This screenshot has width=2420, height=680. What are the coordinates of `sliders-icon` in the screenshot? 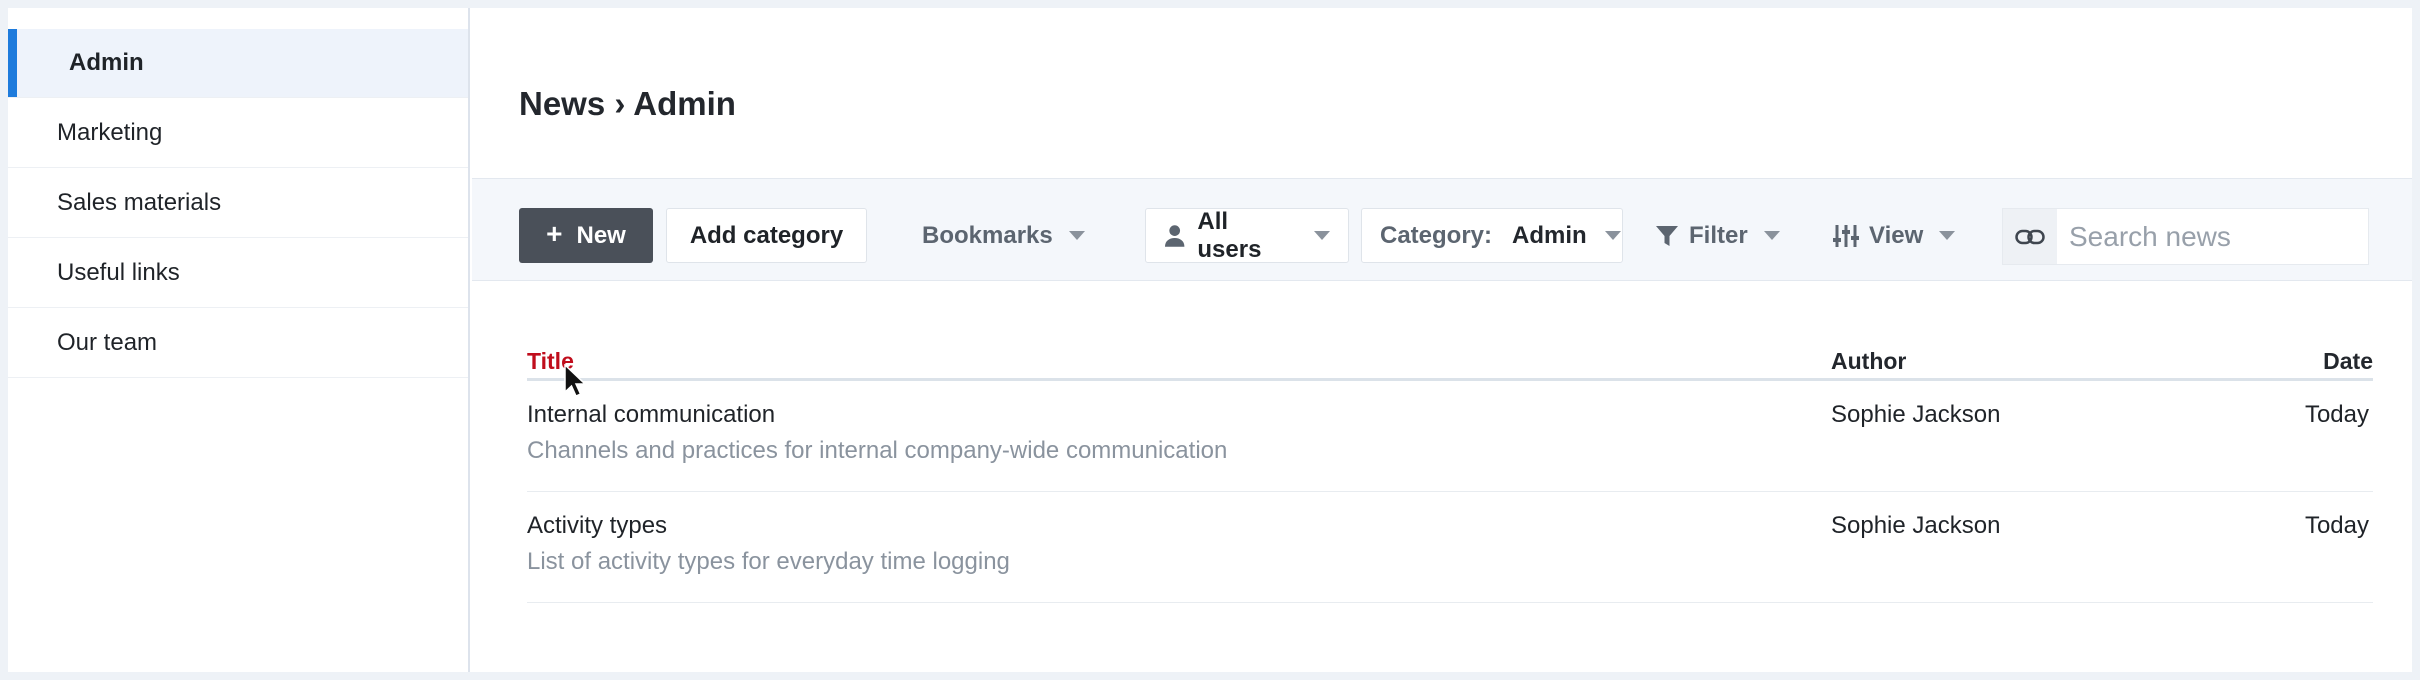 It's located at (1846, 235).